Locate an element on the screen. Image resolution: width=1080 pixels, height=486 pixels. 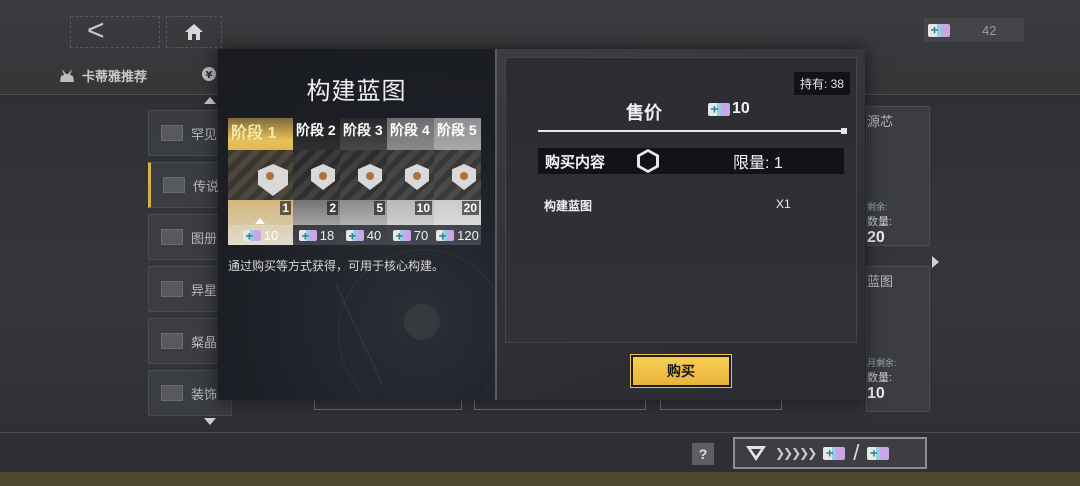
stage-cost: 10 is located at coordinates (260, 235).